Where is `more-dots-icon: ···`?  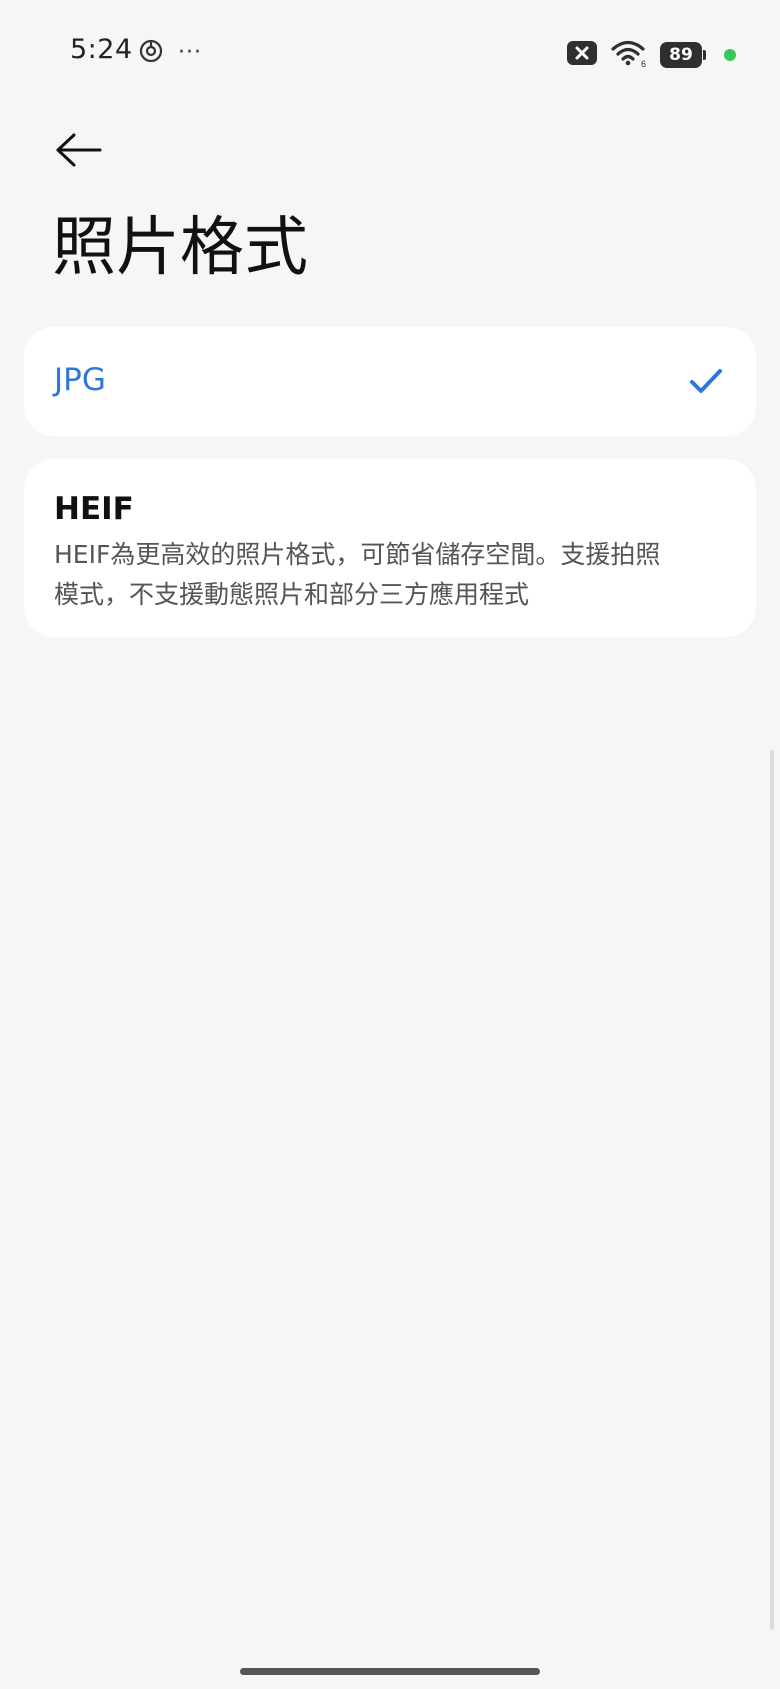
more-dots-icon: ··· is located at coordinates (190, 52).